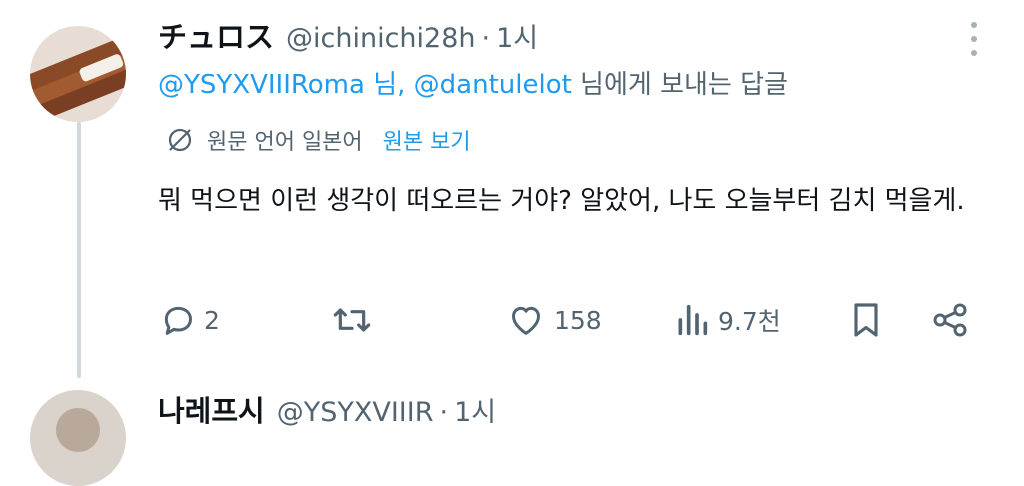  I want to click on like-button: 158, so click(554, 320).